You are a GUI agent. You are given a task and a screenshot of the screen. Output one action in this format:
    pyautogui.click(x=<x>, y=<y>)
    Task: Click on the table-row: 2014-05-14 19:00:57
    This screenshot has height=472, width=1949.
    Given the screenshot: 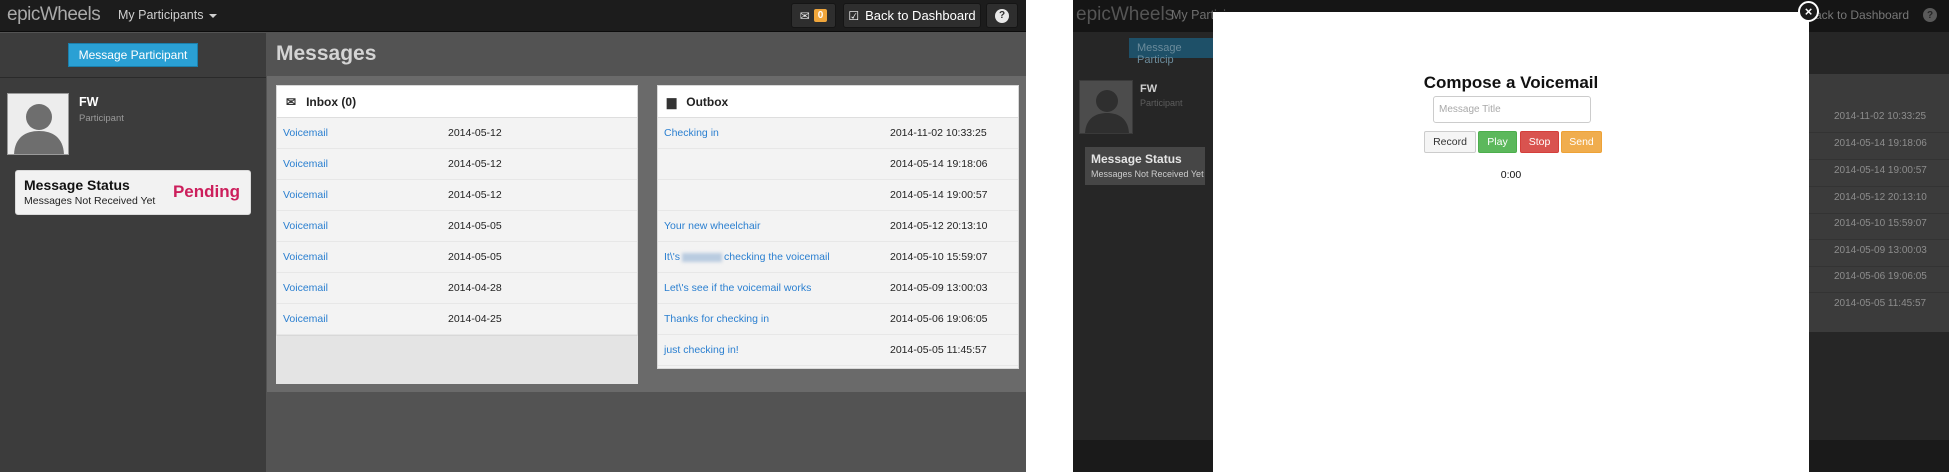 What is the action you would take?
    pyautogui.click(x=838, y=195)
    